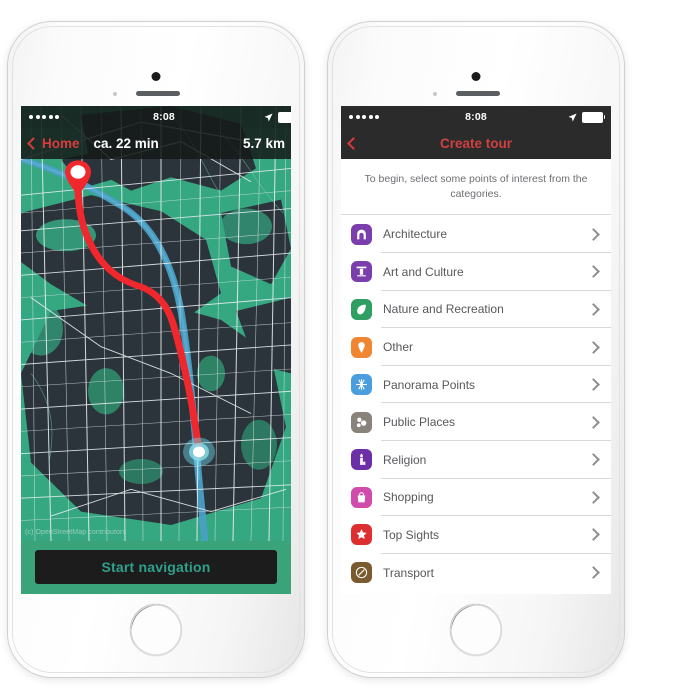  I want to click on category-label: Transport, so click(408, 572).